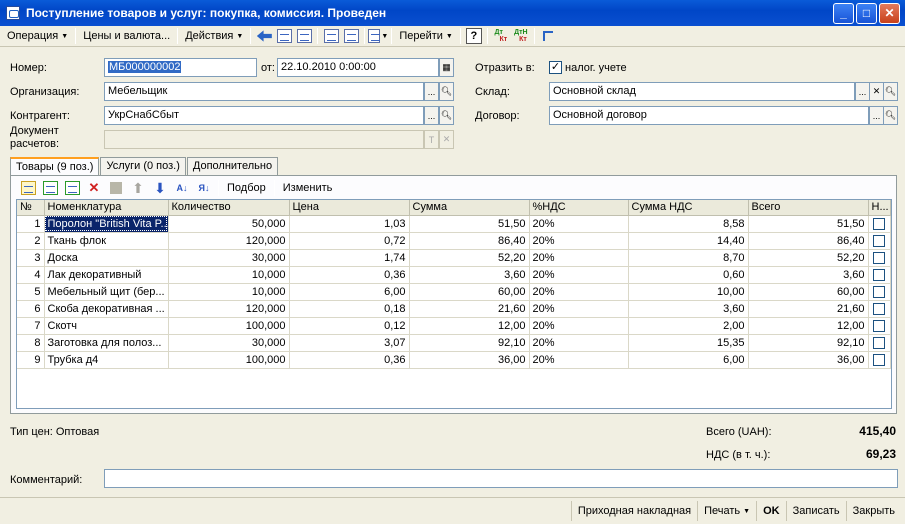 This screenshot has width=905, height=524. What do you see at coordinates (469, 309) in the screenshot?
I see `row-sum: 21,60` at bounding box center [469, 309].